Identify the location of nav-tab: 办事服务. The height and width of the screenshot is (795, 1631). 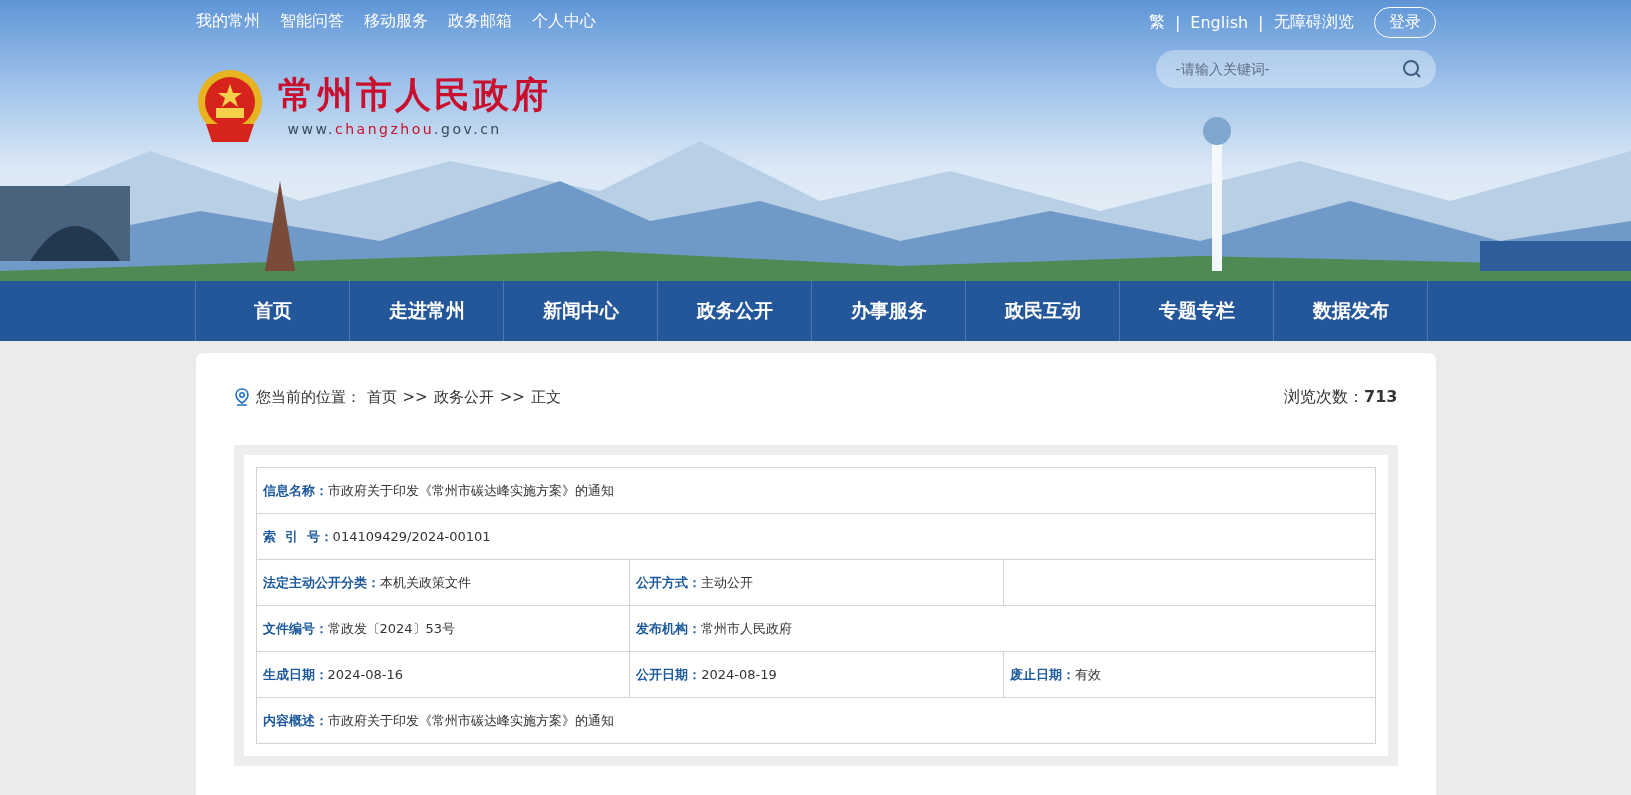
(889, 311).